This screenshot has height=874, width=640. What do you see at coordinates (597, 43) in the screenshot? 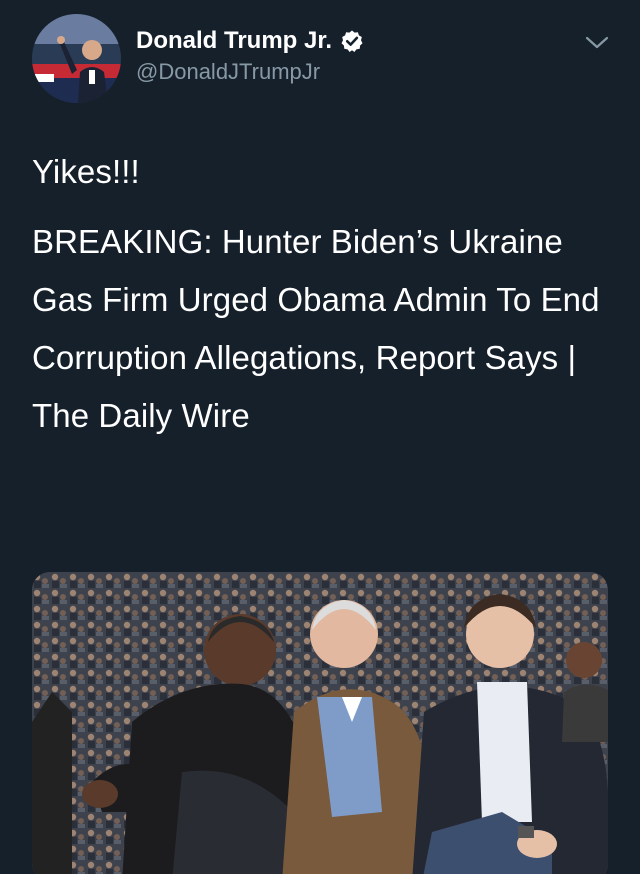
I see `chevron-down-icon` at bounding box center [597, 43].